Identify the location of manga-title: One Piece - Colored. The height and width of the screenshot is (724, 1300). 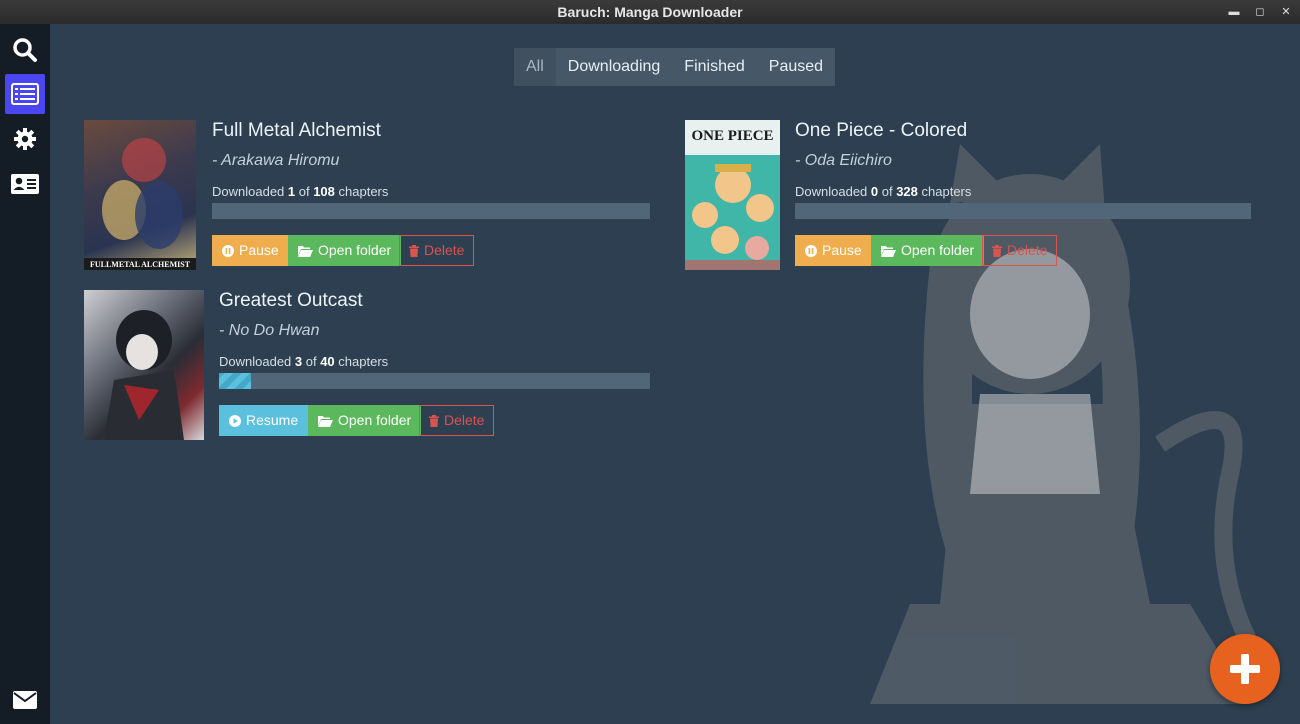
(881, 130).